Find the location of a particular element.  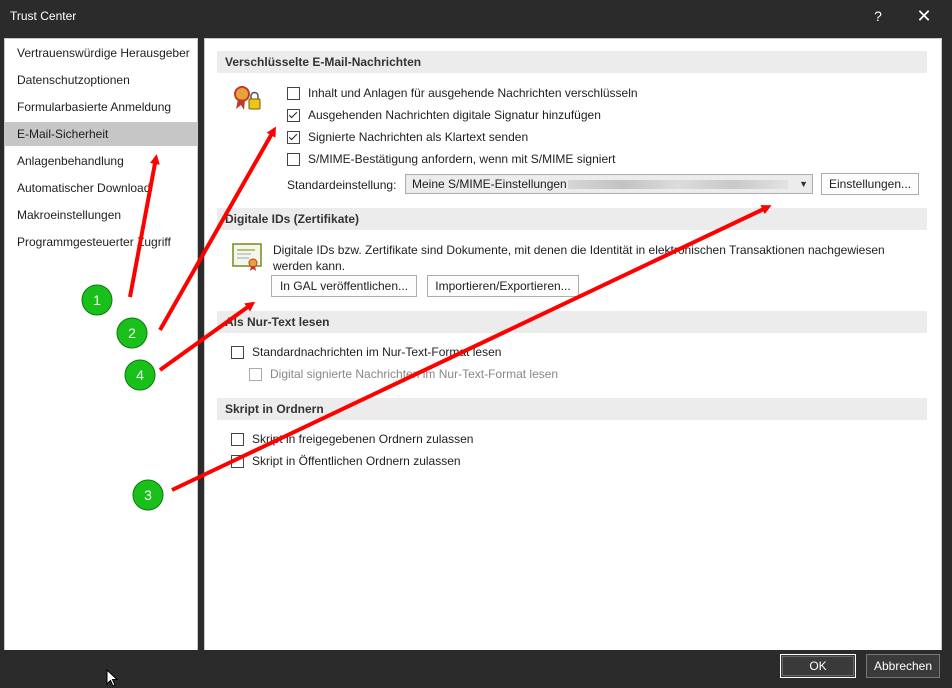

chevron-down-icon: ▼ is located at coordinates (803, 184).